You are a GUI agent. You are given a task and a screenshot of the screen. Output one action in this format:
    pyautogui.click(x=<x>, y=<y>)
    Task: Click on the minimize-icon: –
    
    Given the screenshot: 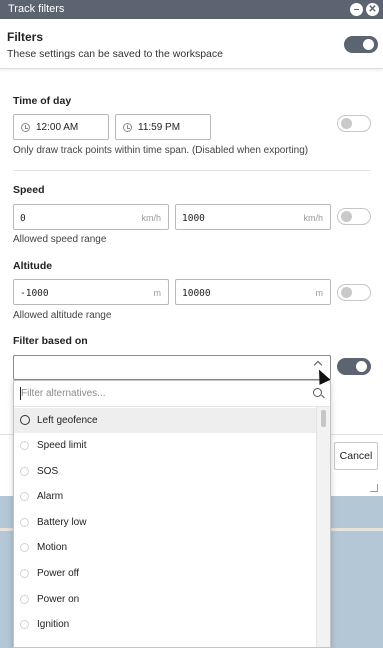 What is the action you would take?
    pyautogui.click(x=356, y=9)
    